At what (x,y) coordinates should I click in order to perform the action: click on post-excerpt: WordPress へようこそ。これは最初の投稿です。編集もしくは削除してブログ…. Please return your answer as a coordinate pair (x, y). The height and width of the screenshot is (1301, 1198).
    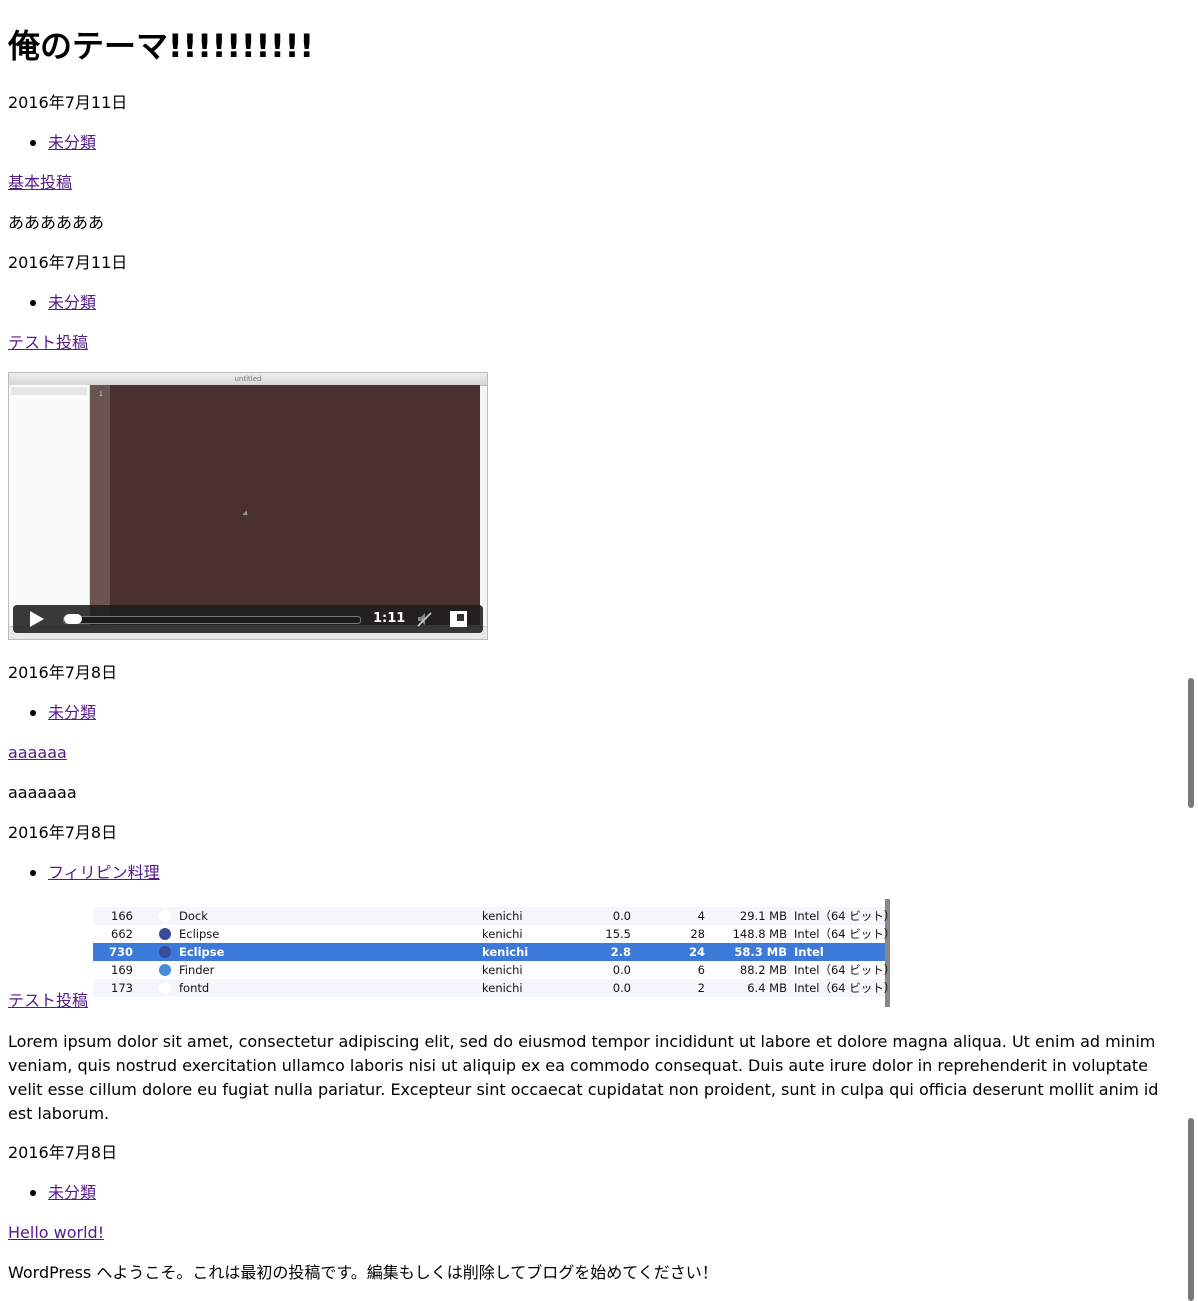
    Looking at the image, I should click on (363, 1272).